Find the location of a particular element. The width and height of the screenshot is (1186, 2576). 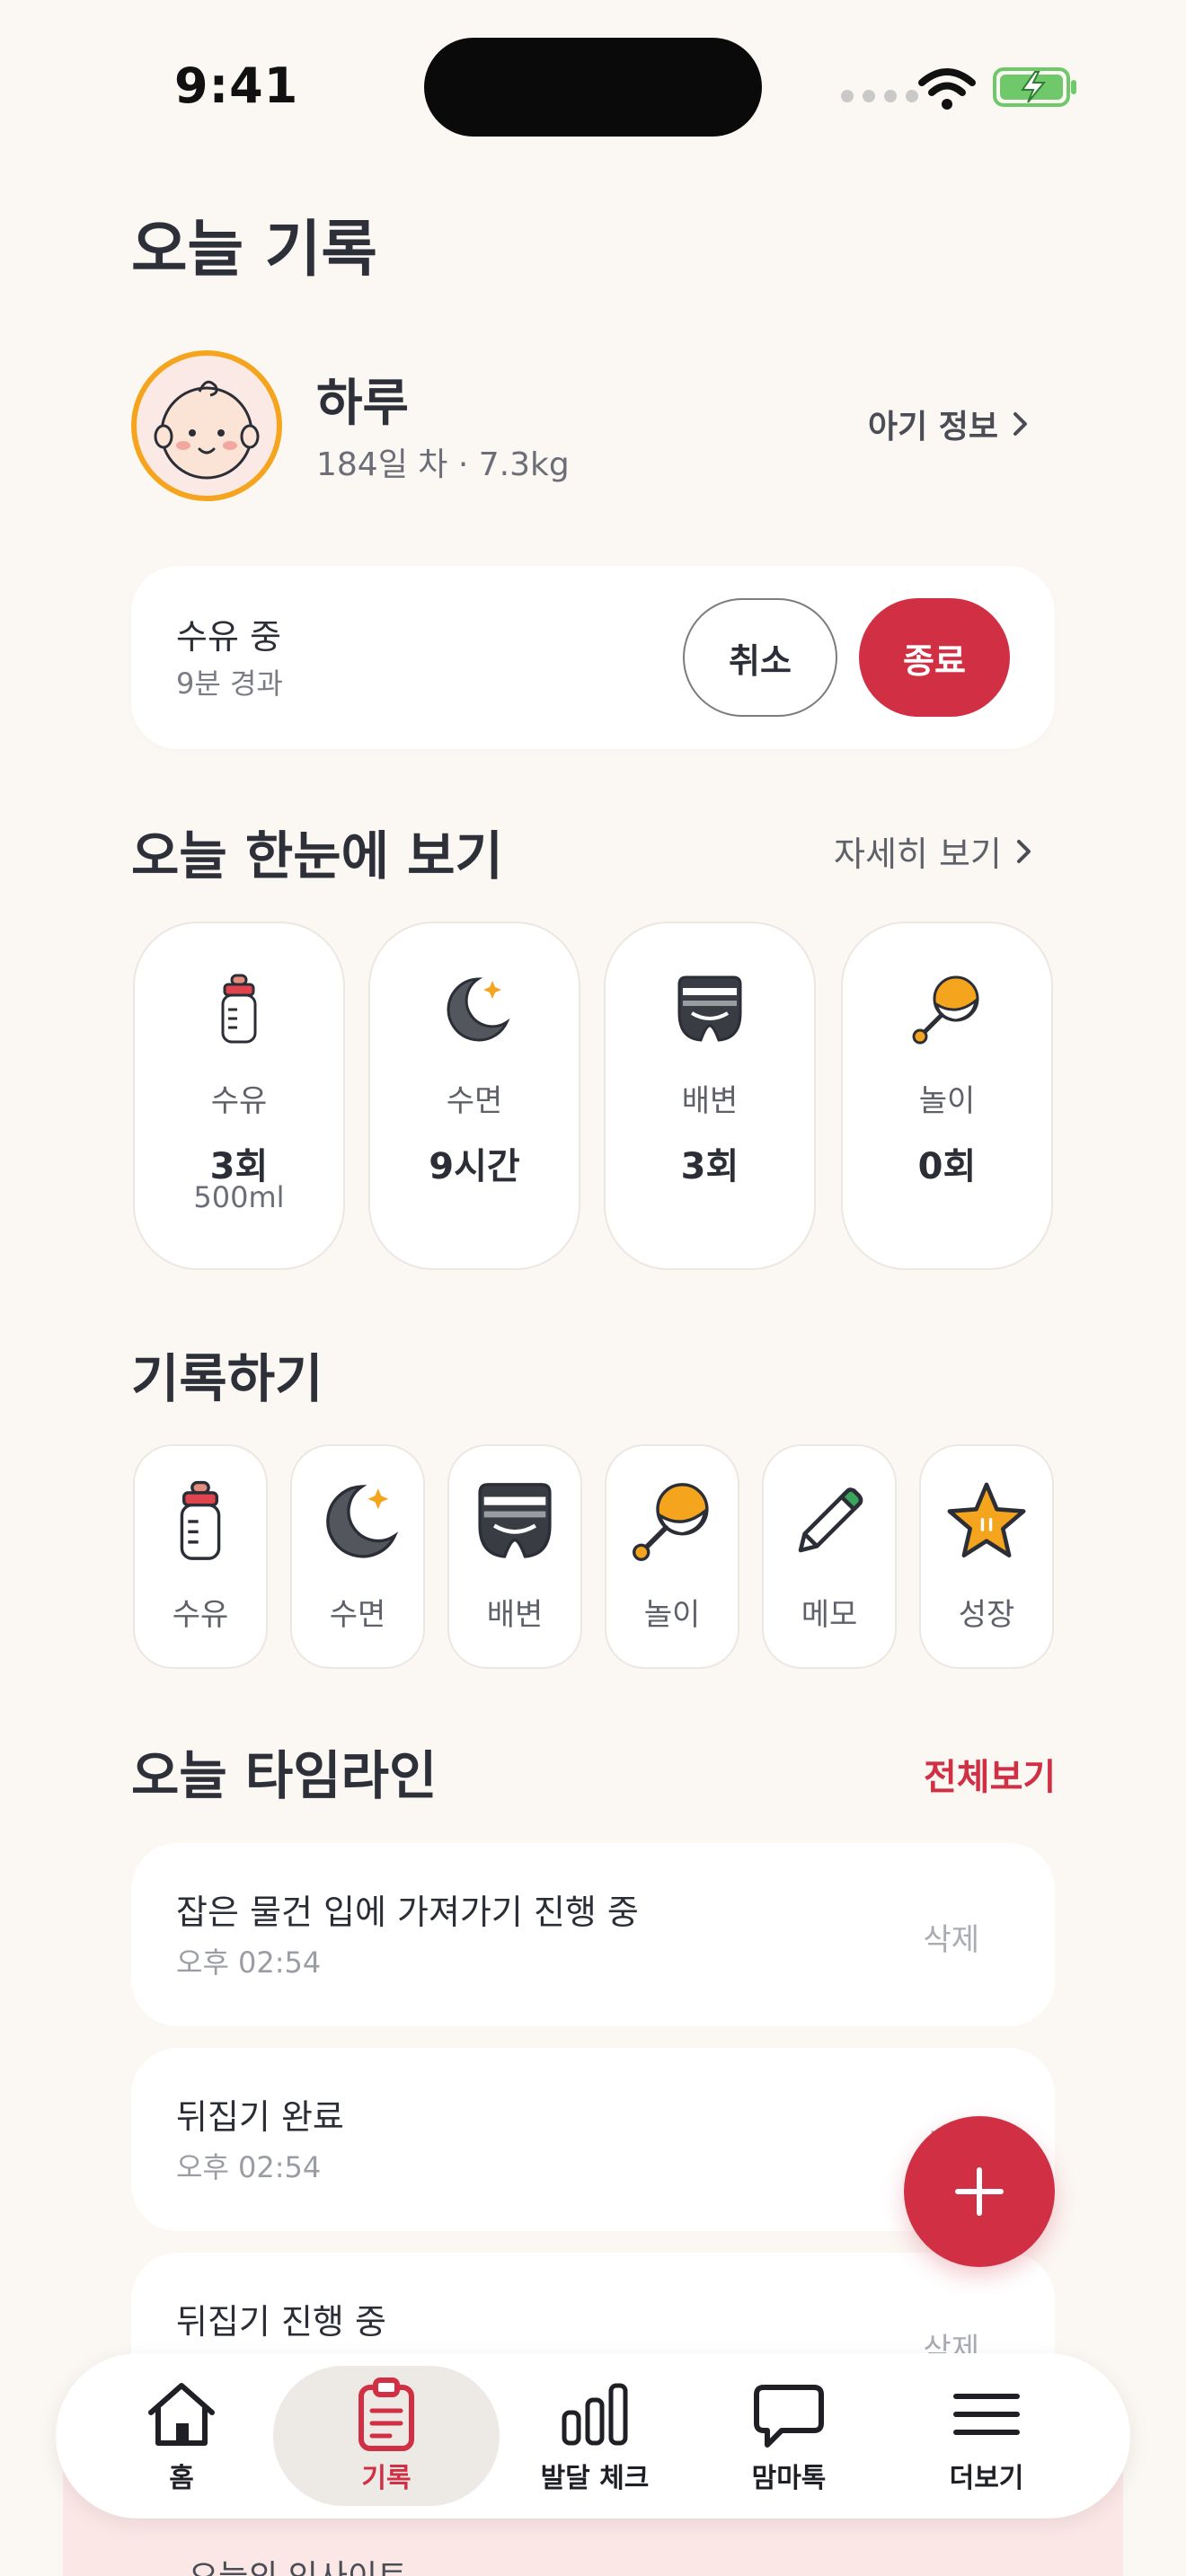

timeline-view-all-link: 전체보기 is located at coordinates (990, 1774).